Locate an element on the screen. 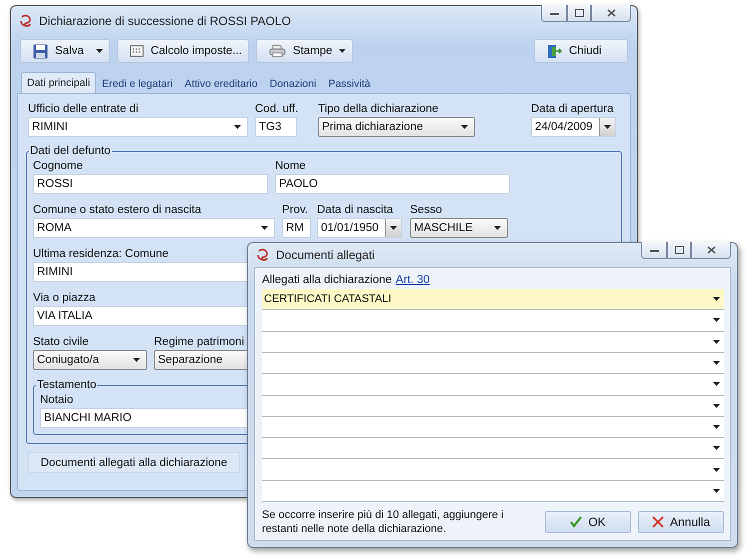 This screenshot has width=746, height=558. printer-icon is located at coordinates (277, 51).